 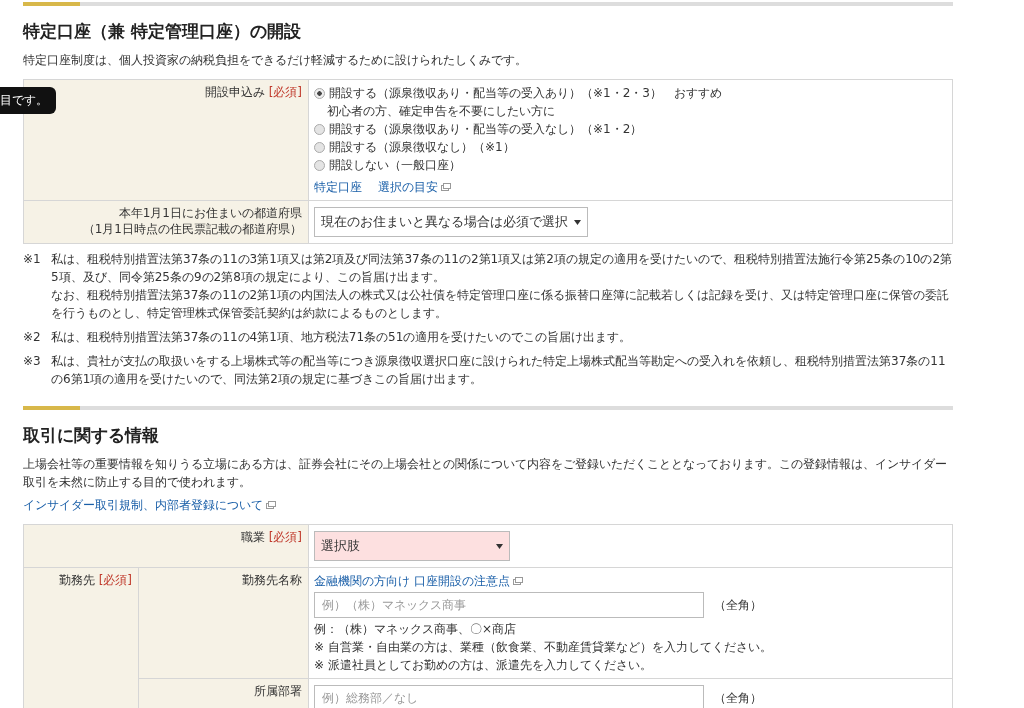 What do you see at coordinates (32, 361) in the screenshot?
I see `note-mark: ※3` at bounding box center [32, 361].